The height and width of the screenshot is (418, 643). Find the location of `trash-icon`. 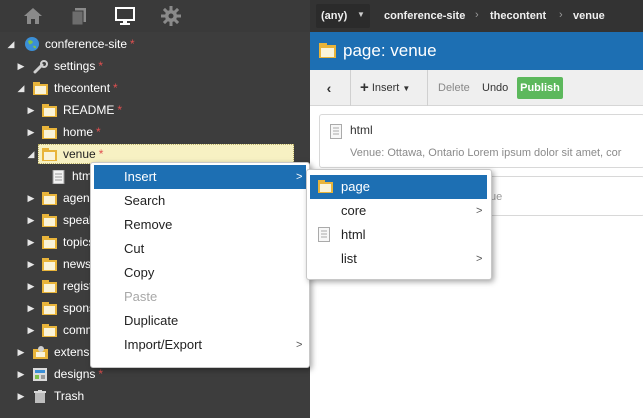

trash-icon is located at coordinates (41, 396).